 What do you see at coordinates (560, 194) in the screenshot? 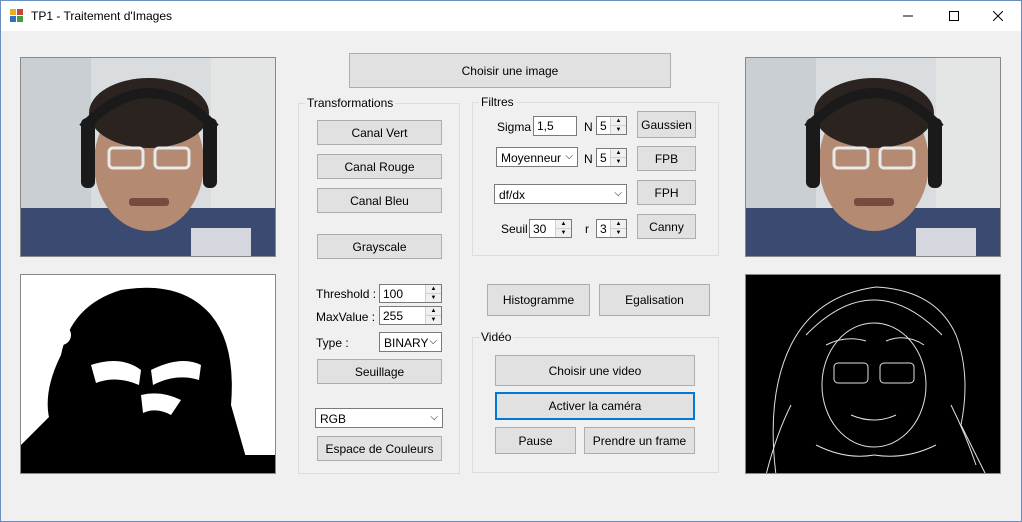
I see `derivative-select: df/dx ⌵` at bounding box center [560, 194].